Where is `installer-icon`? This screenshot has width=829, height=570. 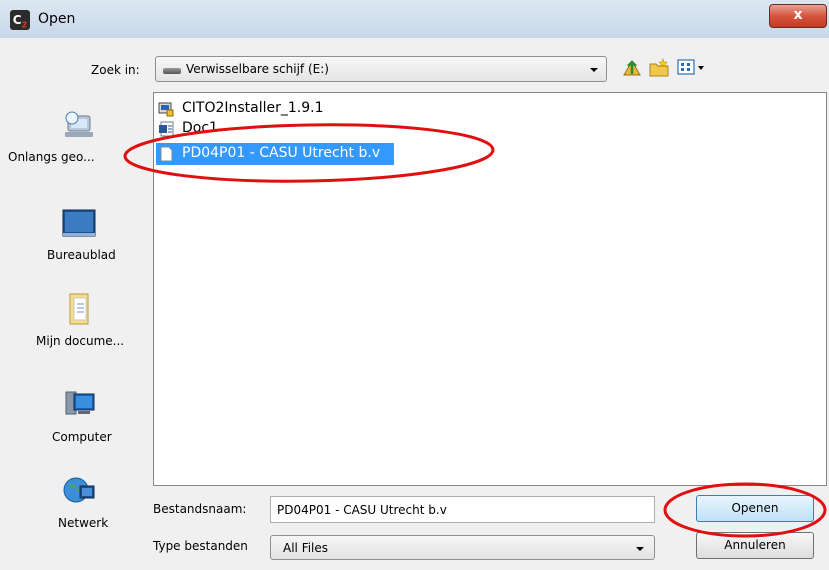 installer-icon is located at coordinates (166, 109).